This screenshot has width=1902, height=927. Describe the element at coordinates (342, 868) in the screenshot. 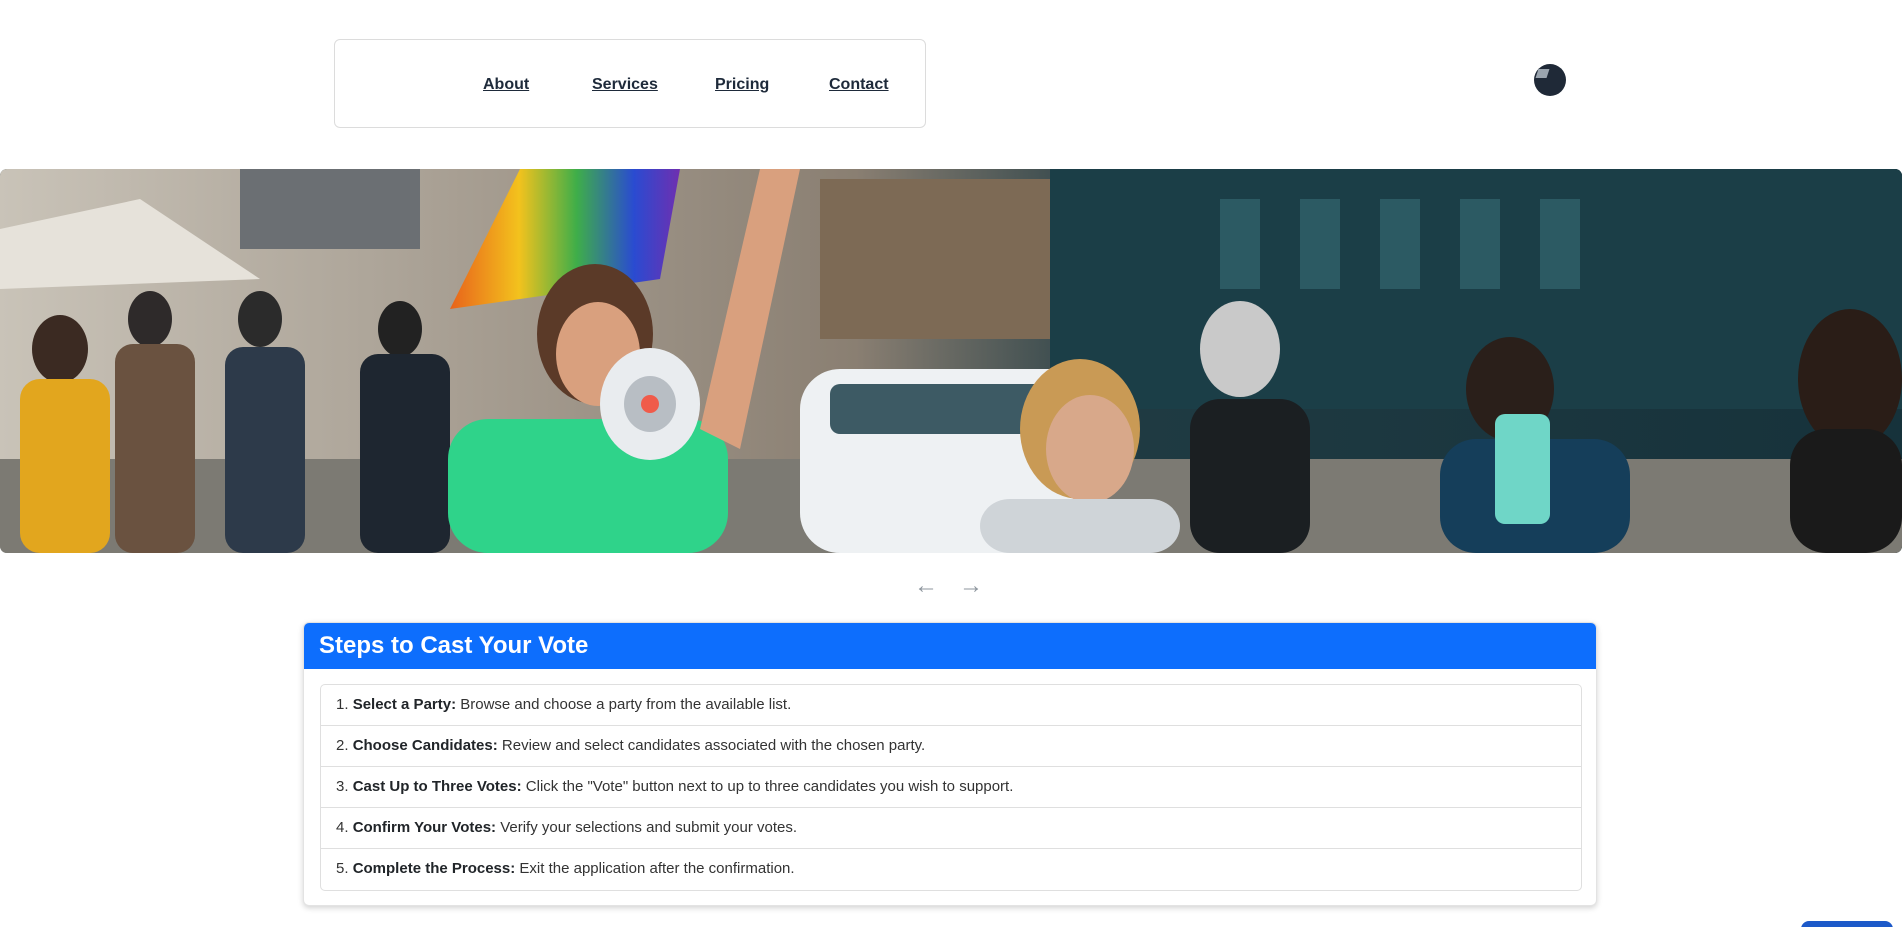

I see `step-number: 5.` at that location.